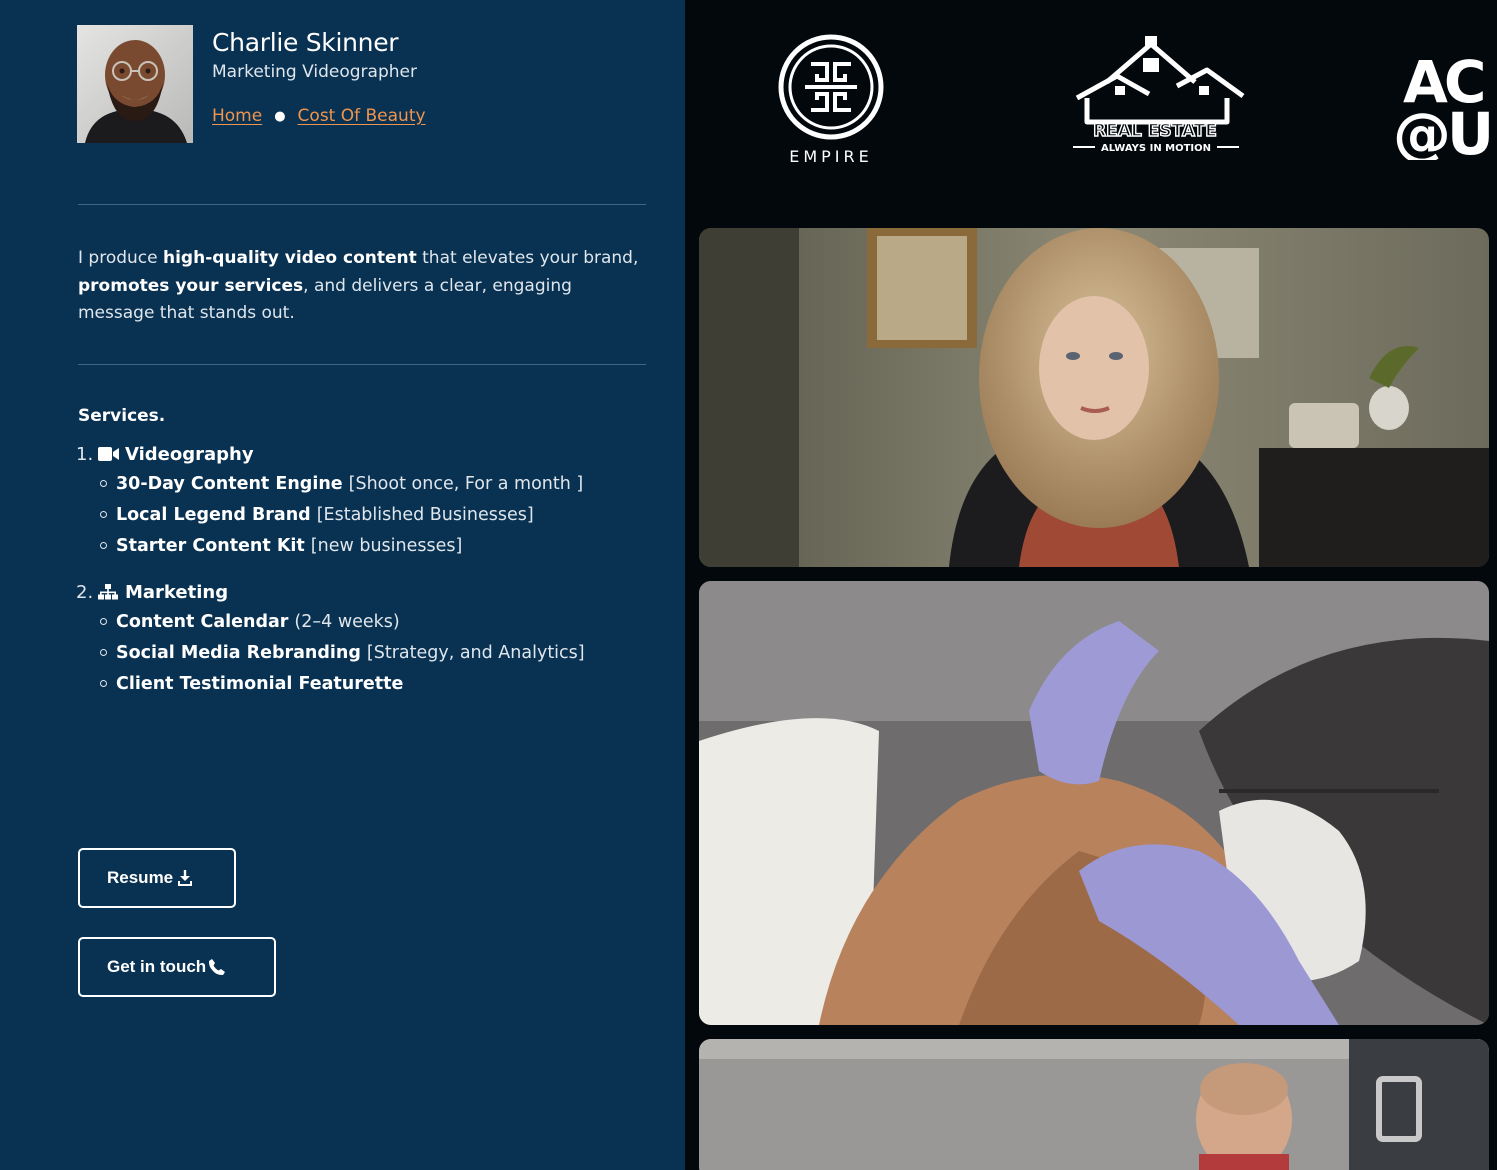  I want to click on phone-icon, so click(217, 967).